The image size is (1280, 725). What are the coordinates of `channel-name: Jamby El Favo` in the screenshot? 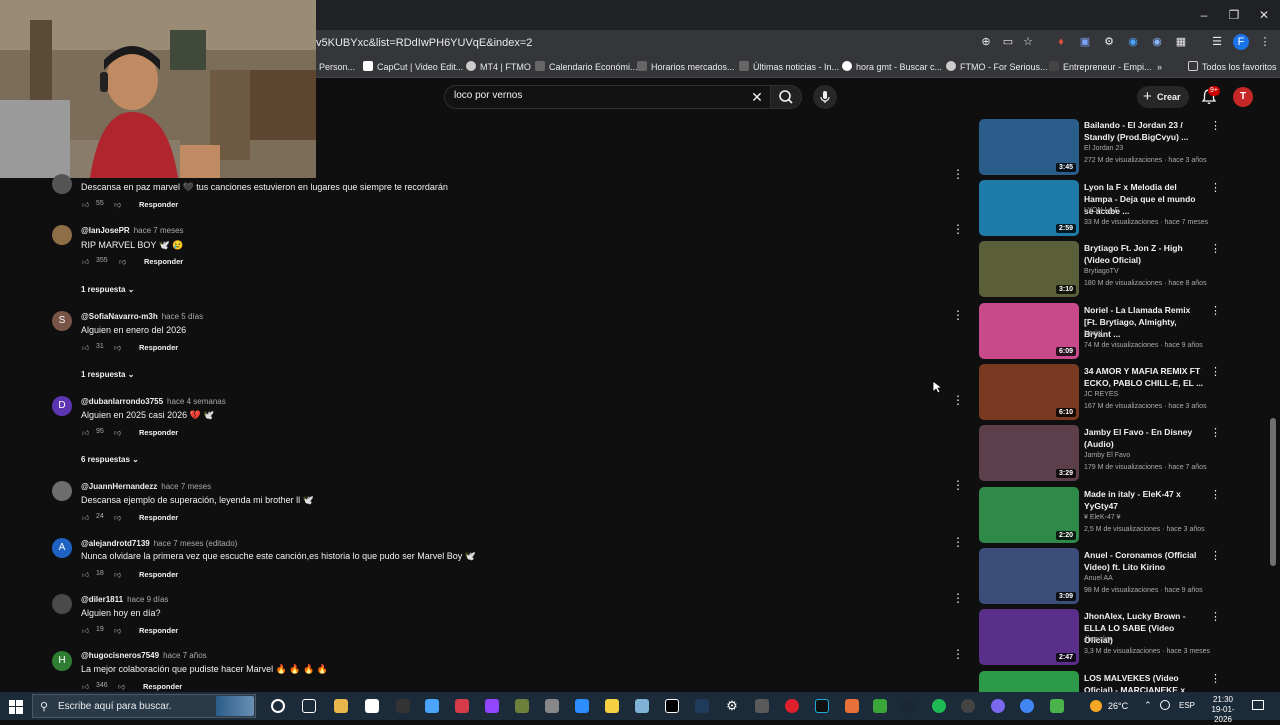 It's located at (1107, 455).